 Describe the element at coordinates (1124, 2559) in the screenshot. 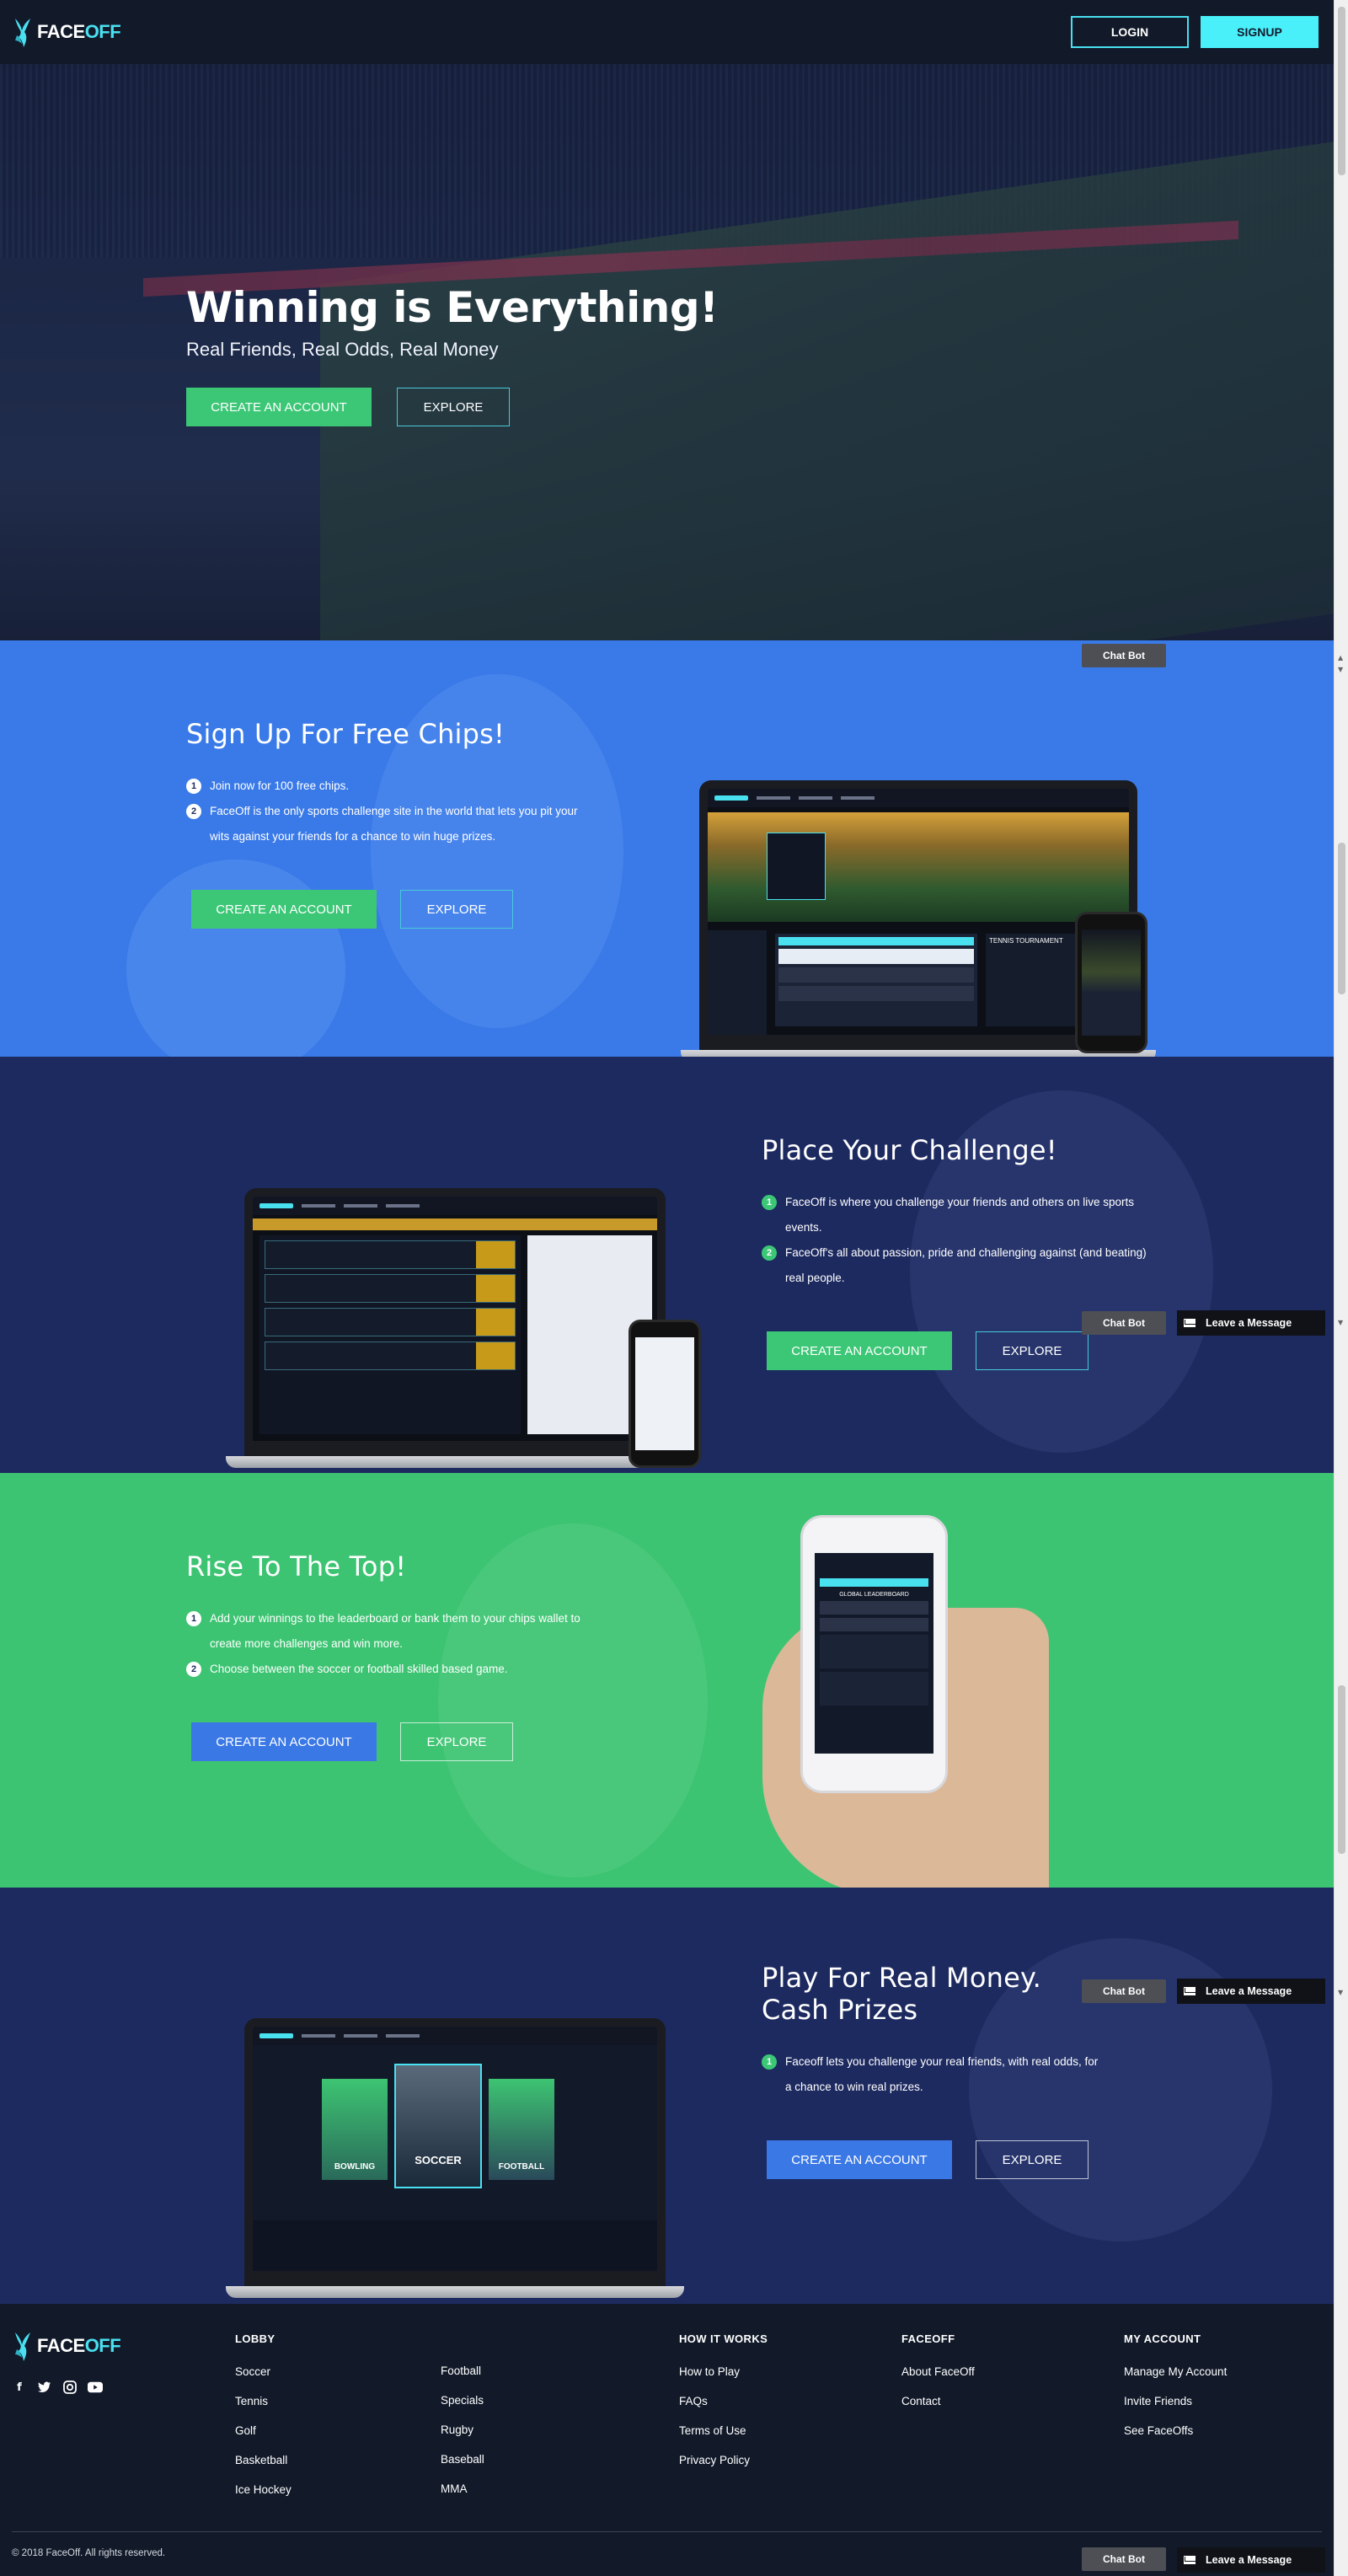

I see `chatbot-button-4: Chat Bot` at that location.